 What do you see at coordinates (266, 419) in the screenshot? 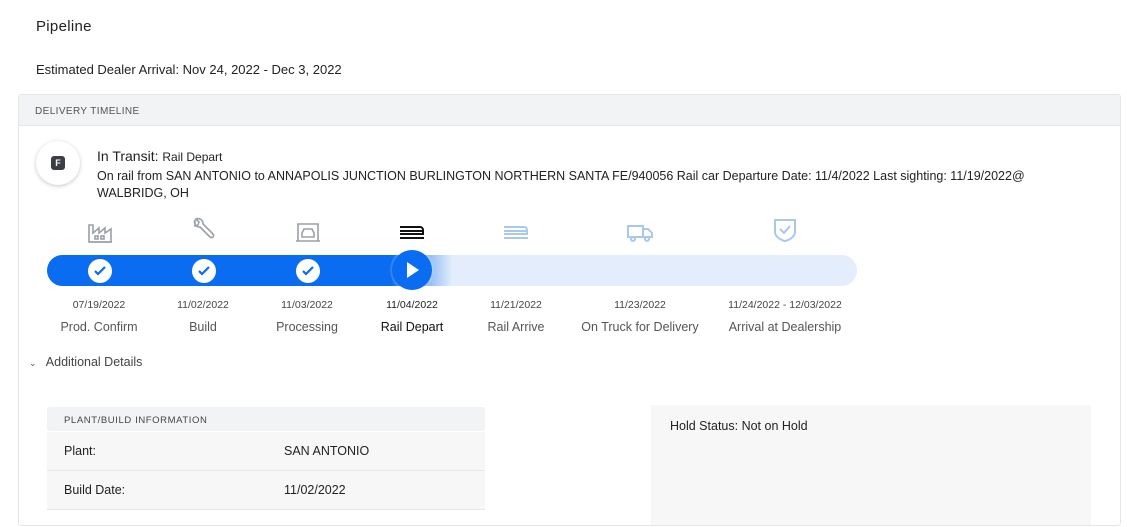
I see `plant-info-header: PLANT/BUILD INFORMATION` at bounding box center [266, 419].